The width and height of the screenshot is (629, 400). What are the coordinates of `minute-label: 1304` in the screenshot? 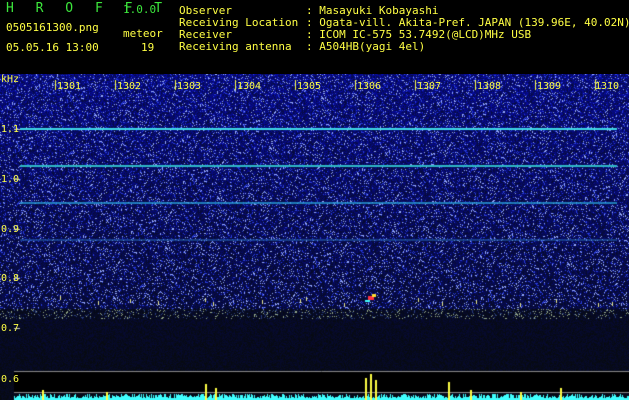 It's located at (249, 86).